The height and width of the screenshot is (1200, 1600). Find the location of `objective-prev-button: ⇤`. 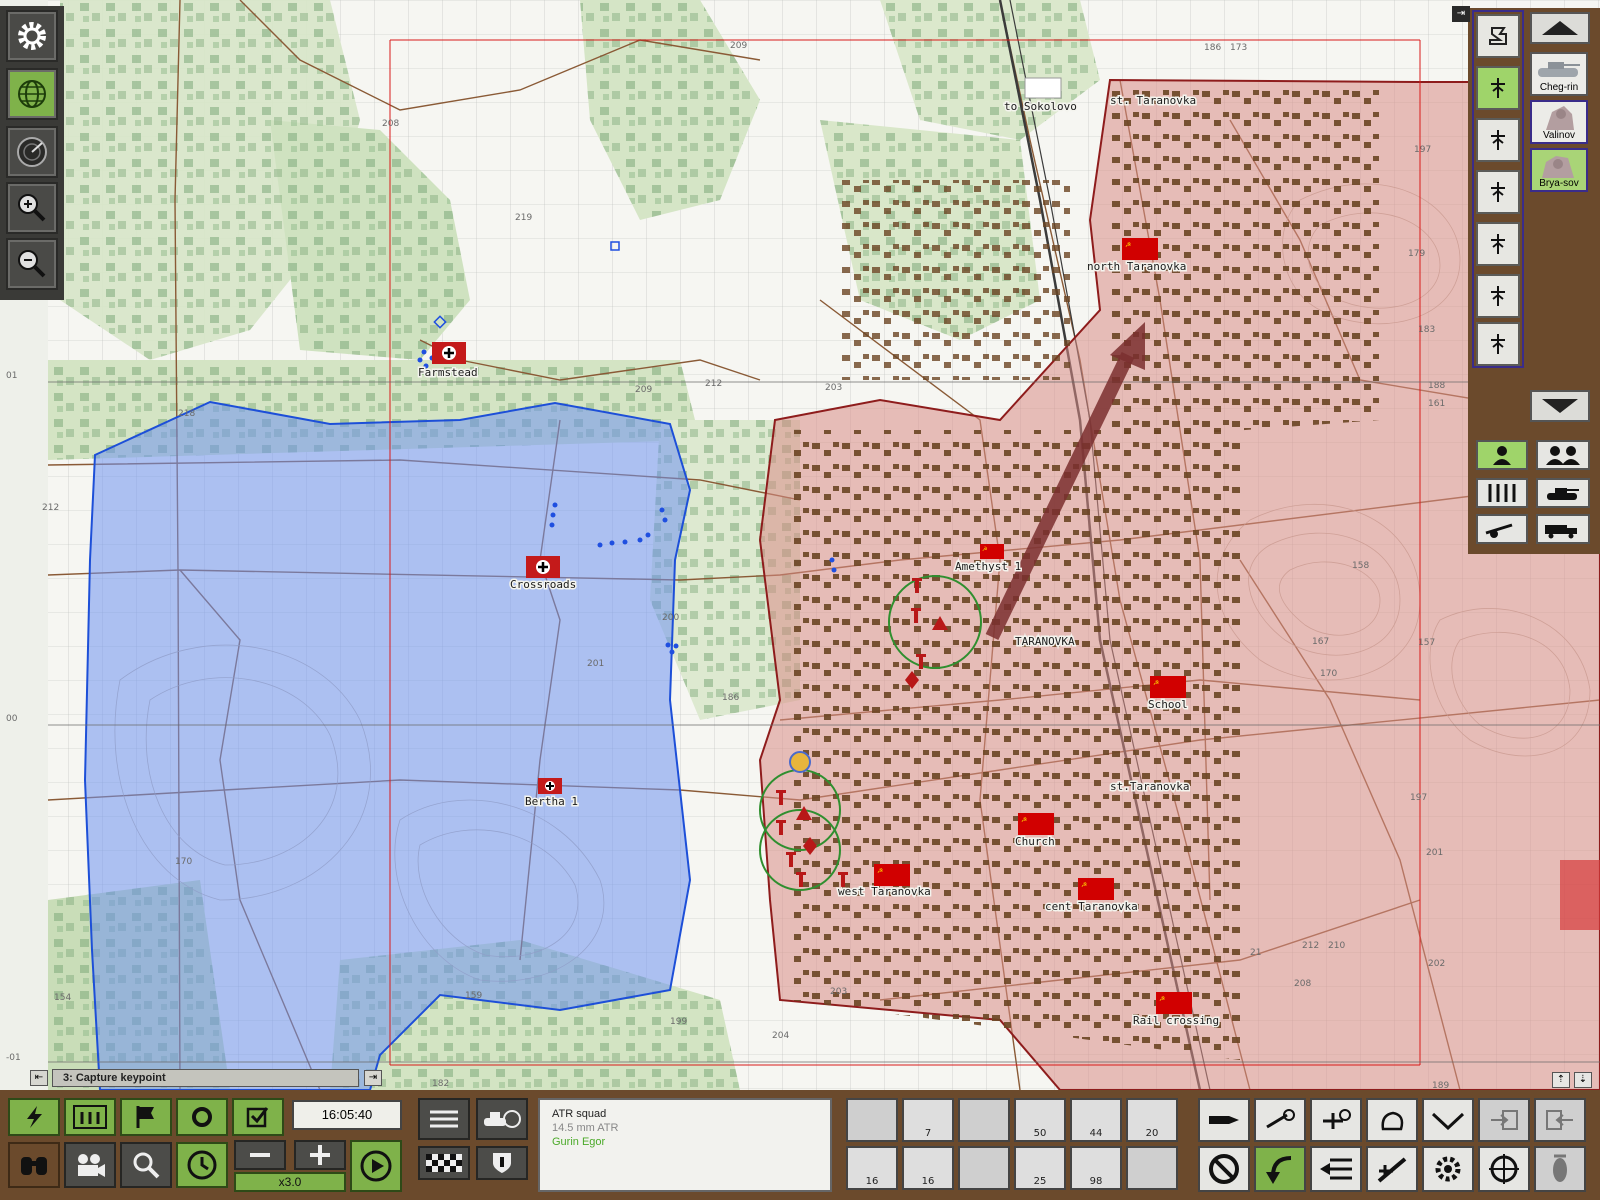

objective-prev-button: ⇤ is located at coordinates (39, 1078).